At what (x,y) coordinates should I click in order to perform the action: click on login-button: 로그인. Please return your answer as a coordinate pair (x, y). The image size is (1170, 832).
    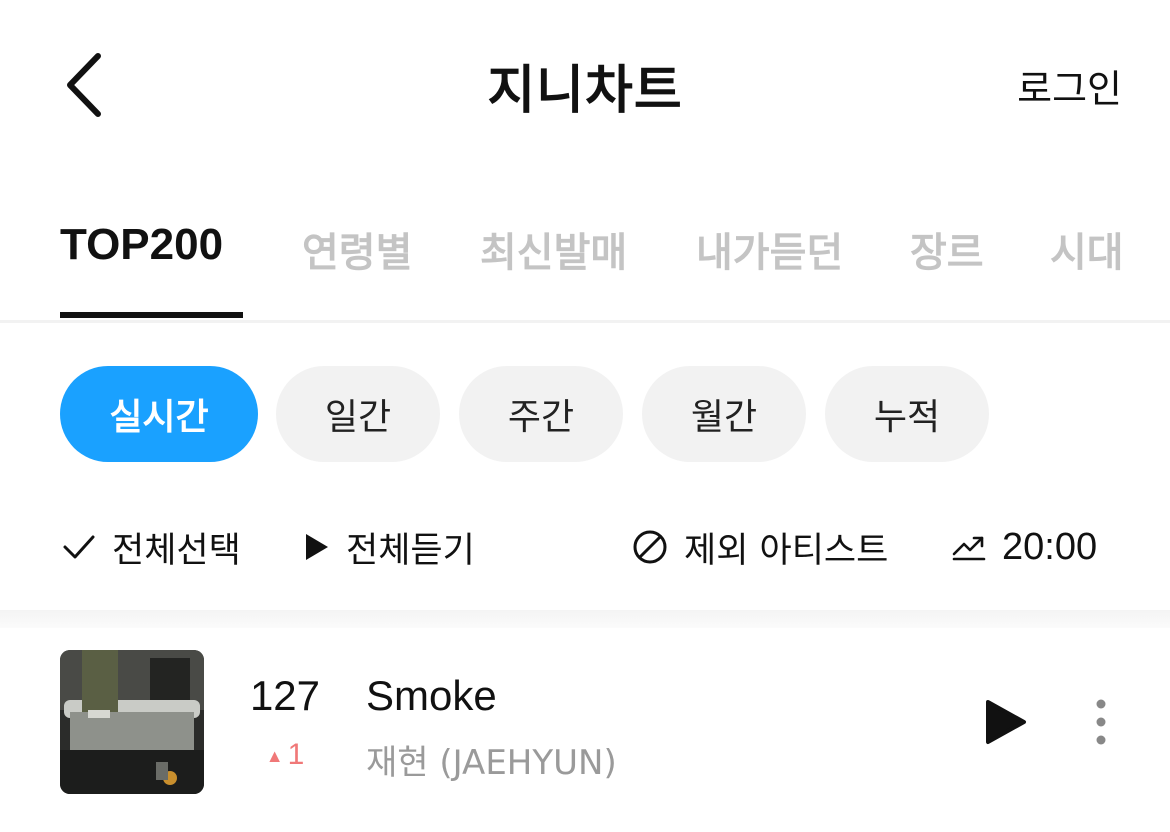
    Looking at the image, I should click on (1069, 85).